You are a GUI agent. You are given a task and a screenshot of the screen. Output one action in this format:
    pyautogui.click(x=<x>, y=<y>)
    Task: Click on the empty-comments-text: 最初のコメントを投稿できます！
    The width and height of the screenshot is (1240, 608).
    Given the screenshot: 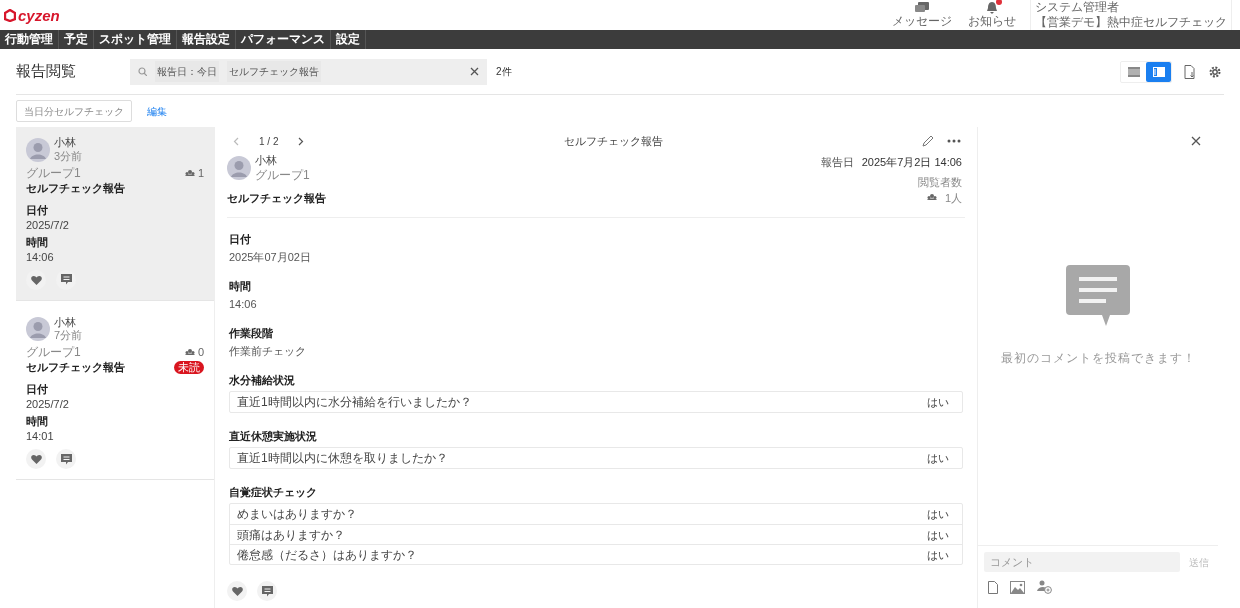 What is the action you would take?
    pyautogui.click(x=1098, y=358)
    